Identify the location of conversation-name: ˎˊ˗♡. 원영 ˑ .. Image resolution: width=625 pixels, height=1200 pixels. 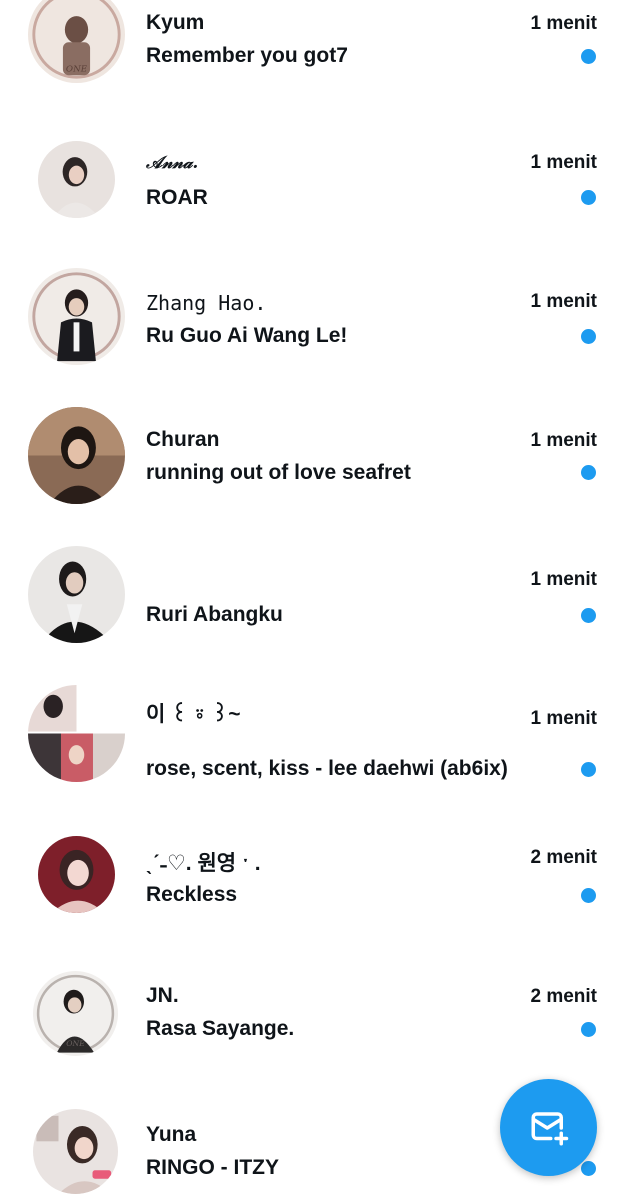
(203, 863).